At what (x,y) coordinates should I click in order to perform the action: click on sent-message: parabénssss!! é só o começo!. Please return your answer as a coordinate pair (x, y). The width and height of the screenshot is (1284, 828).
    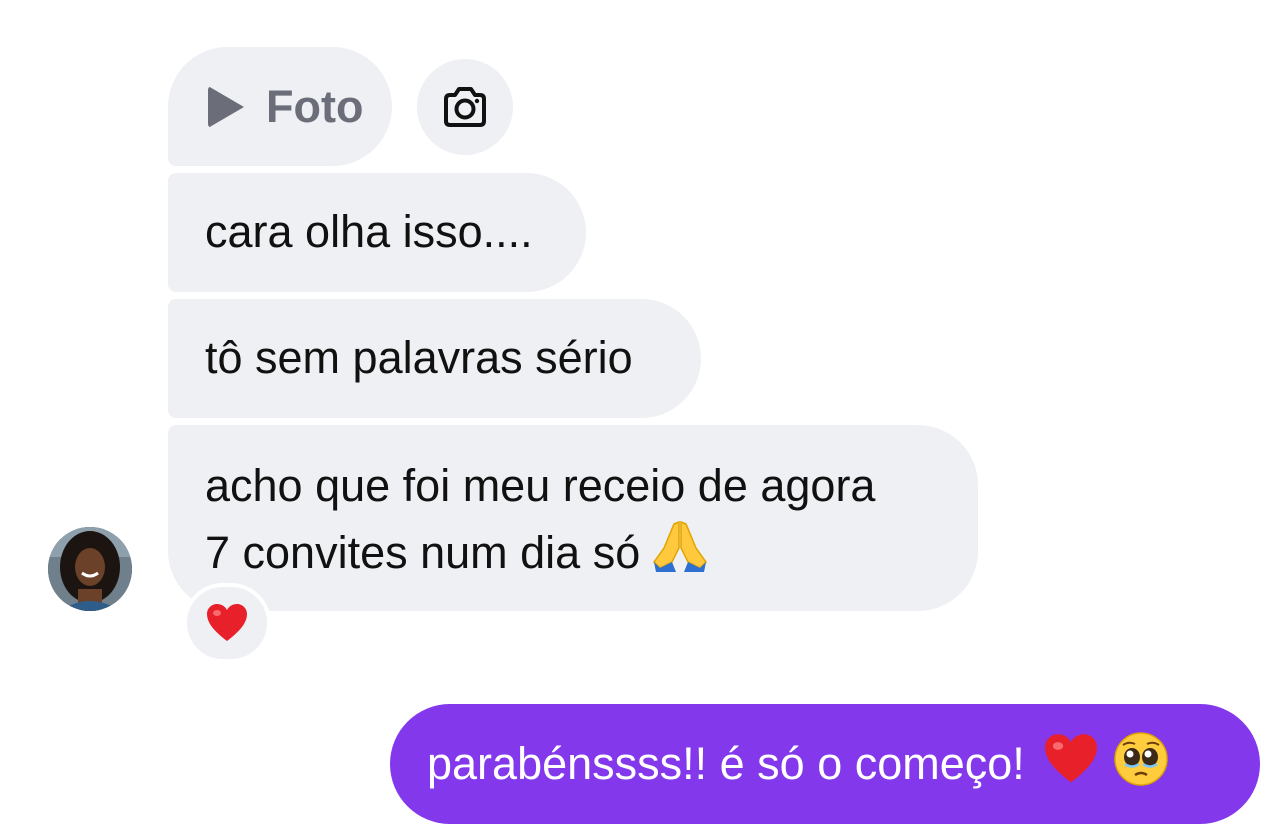
    Looking at the image, I should click on (825, 764).